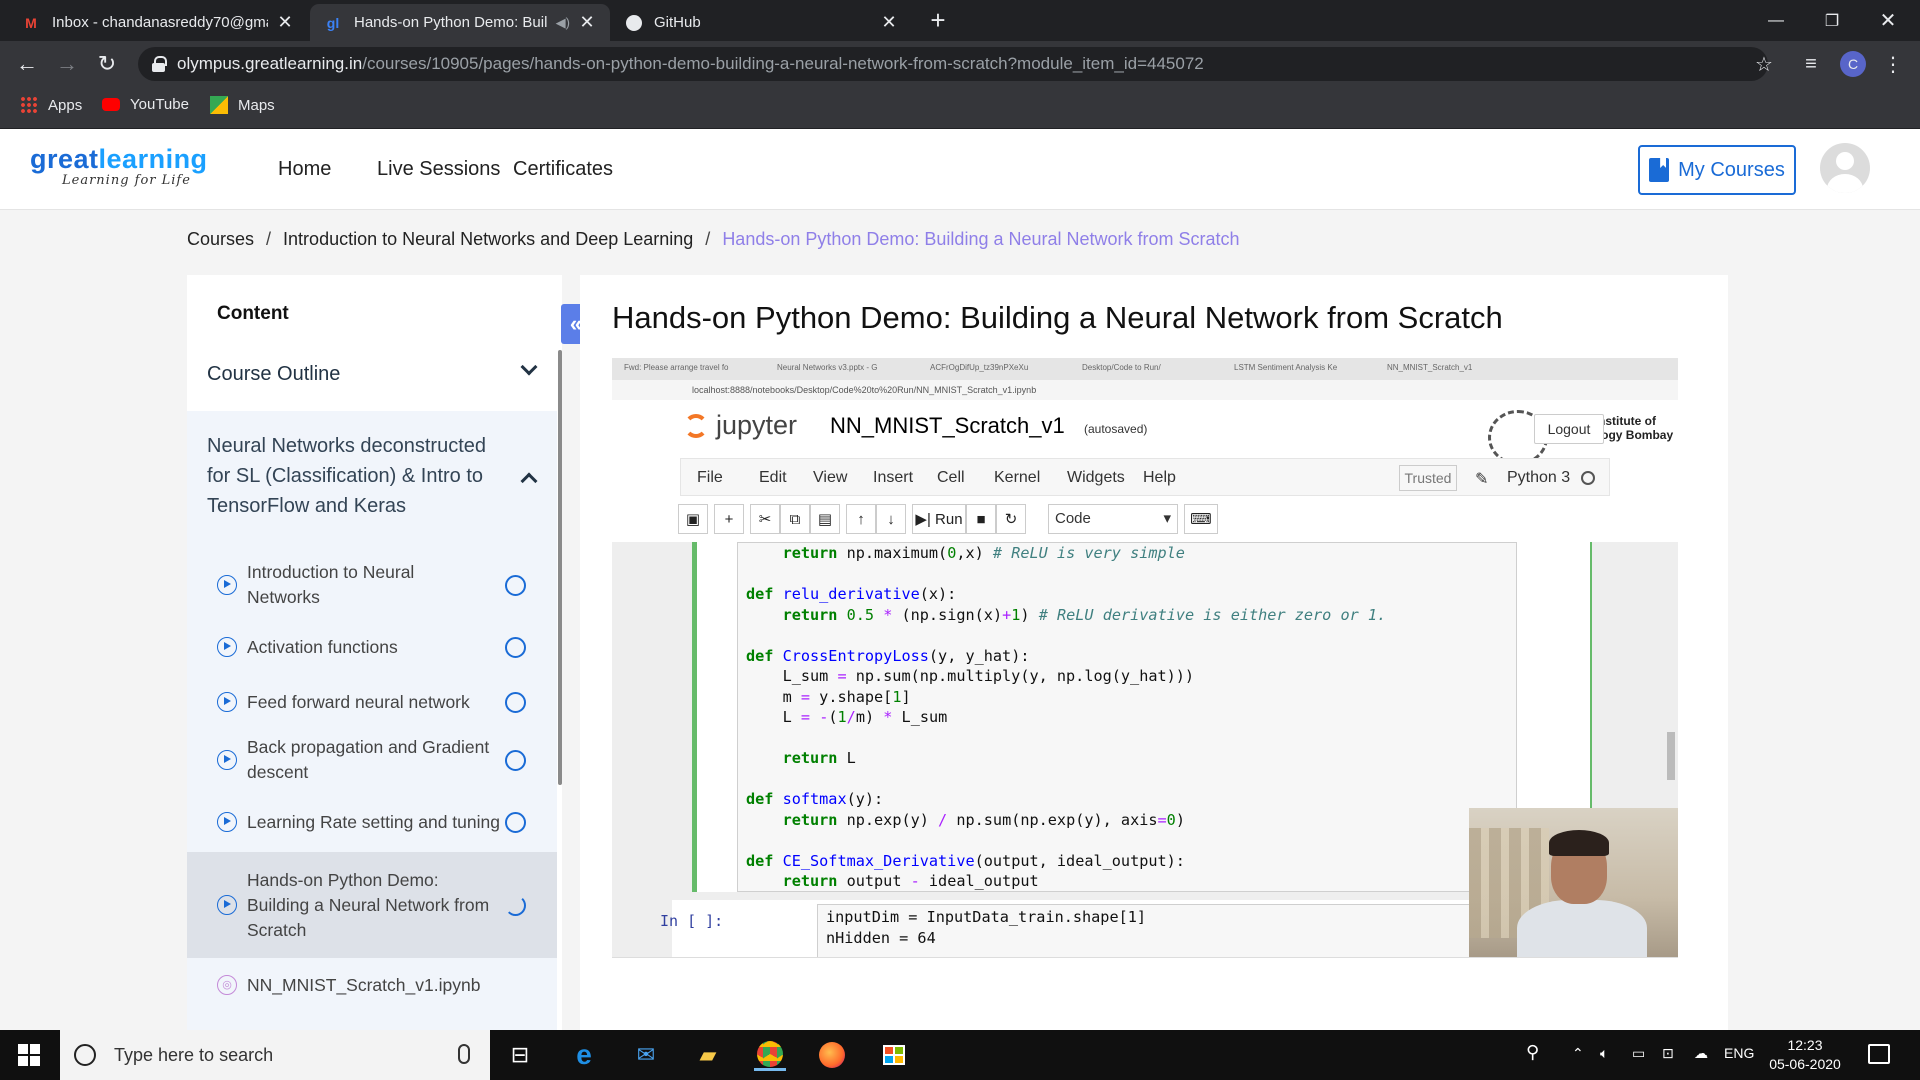 Image resolution: width=1920 pixels, height=1080 pixels. I want to click on menu-kebab-icon: ⋮, so click(1893, 64).